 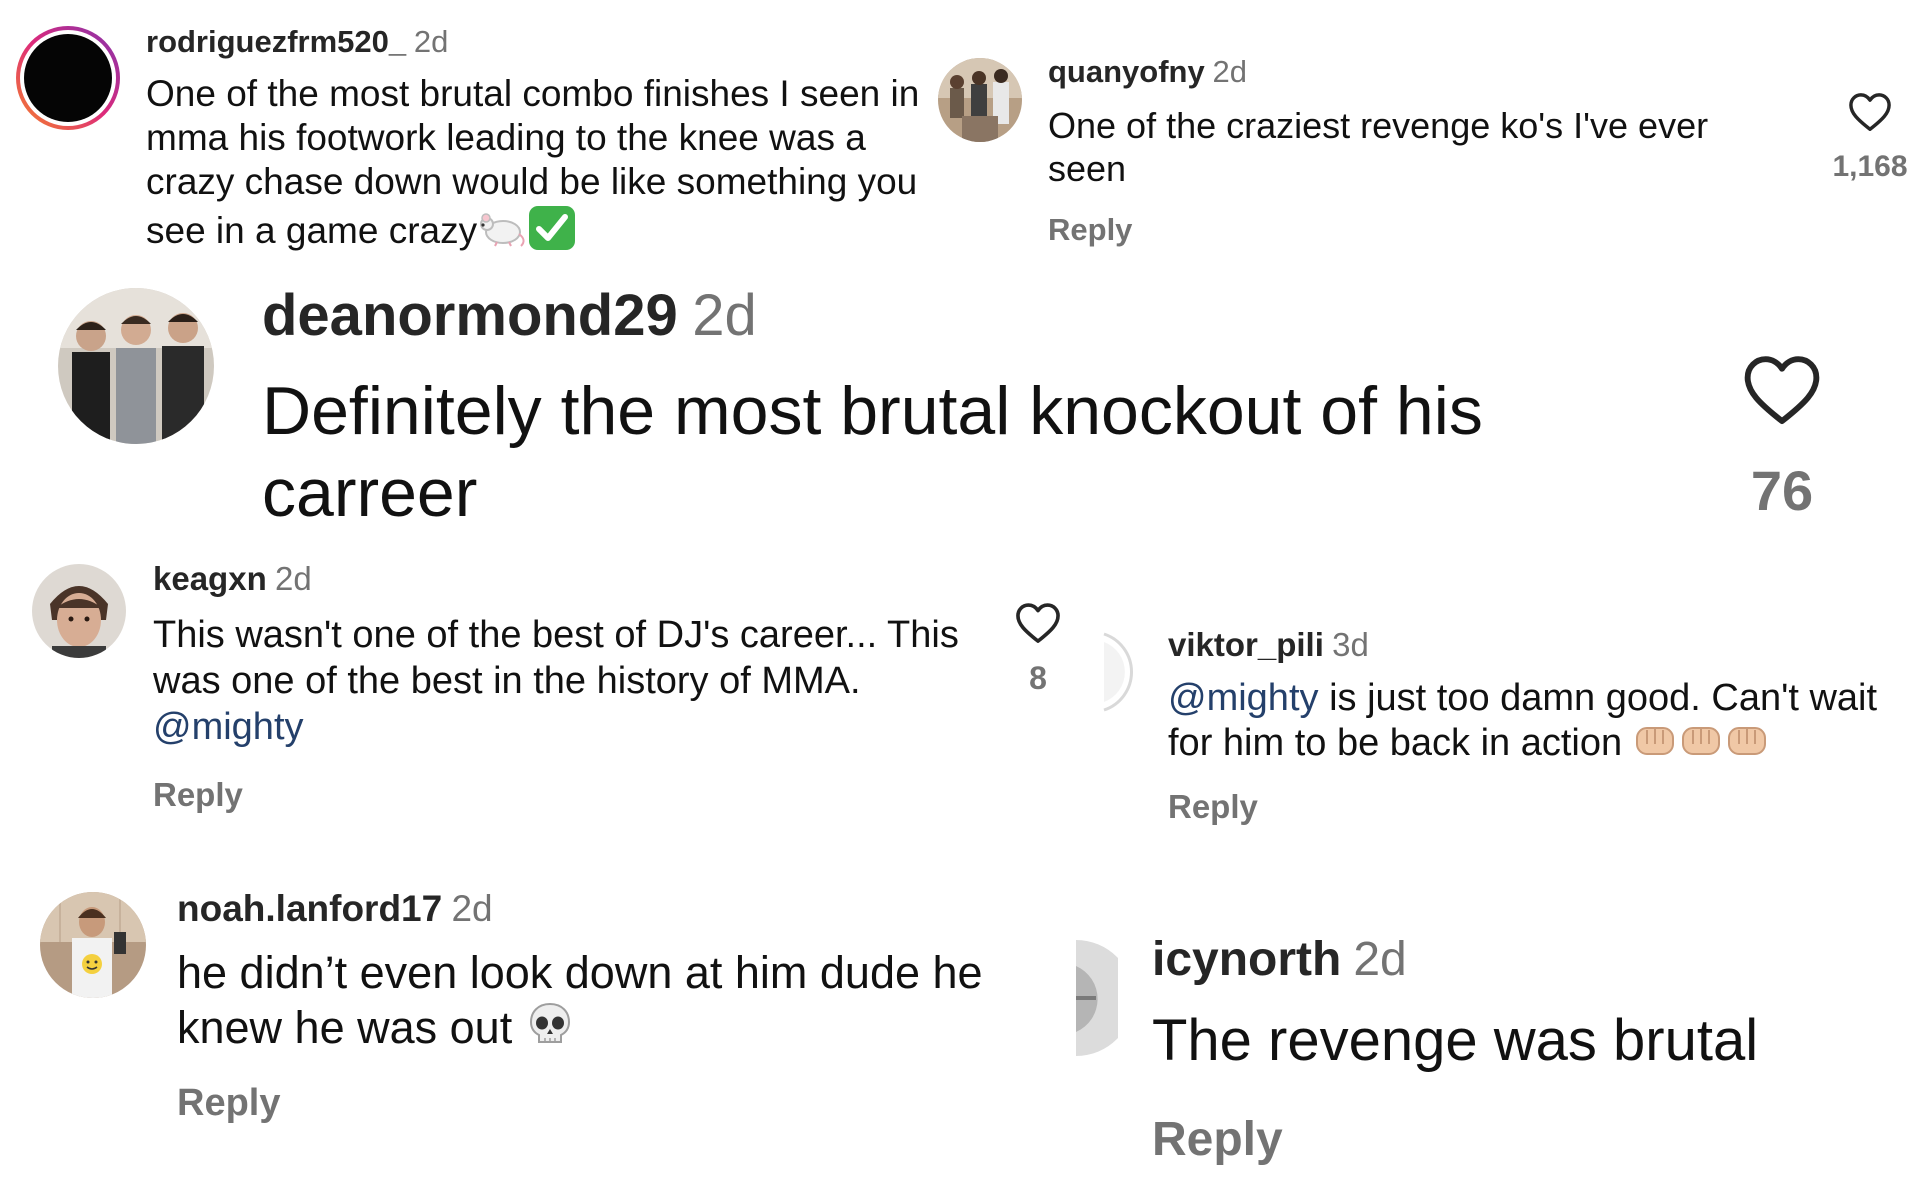 I want to click on username: icynorth, so click(x=1246, y=959).